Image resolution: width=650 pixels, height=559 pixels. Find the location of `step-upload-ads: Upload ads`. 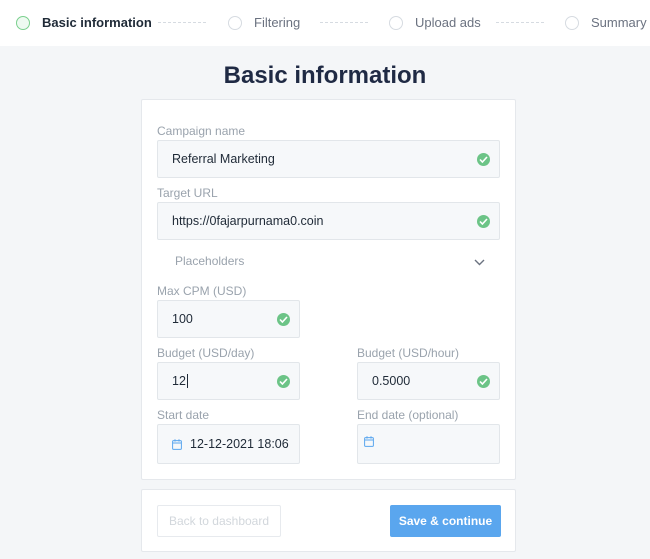

step-upload-ads: Upload ads is located at coordinates (435, 22).